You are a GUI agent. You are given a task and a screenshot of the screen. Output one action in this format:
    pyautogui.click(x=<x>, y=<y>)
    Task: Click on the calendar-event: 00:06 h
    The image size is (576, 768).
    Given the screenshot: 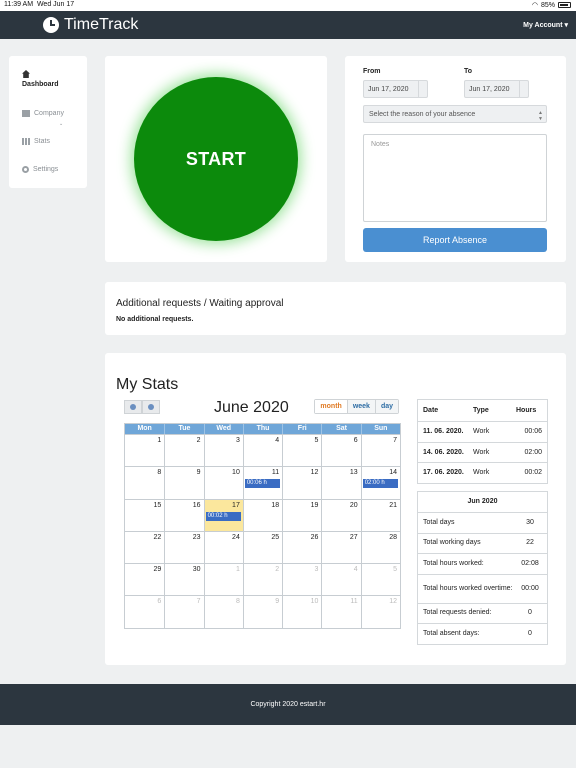 What is the action you would take?
    pyautogui.click(x=262, y=484)
    